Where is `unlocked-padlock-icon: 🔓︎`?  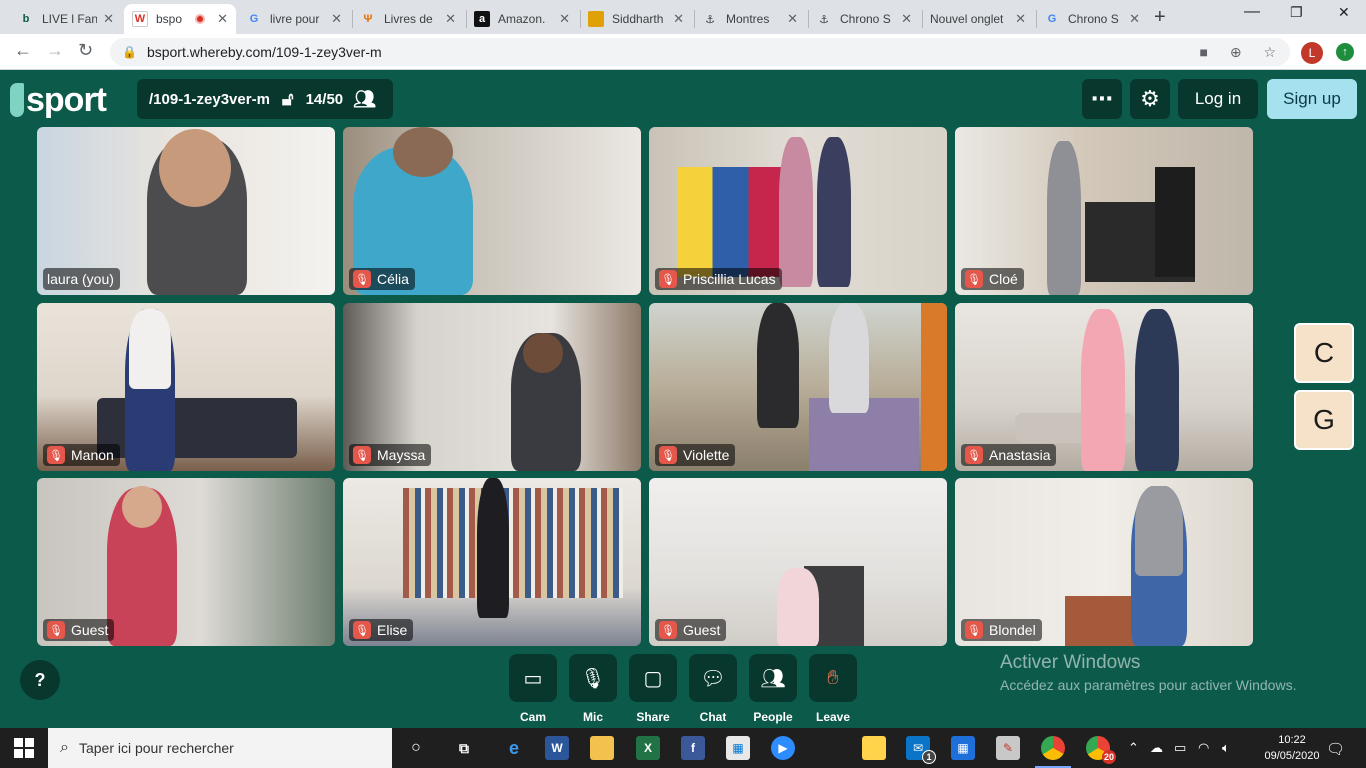 unlocked-padlock-icon: 🔓︎ is located at coordinates (288, 99).